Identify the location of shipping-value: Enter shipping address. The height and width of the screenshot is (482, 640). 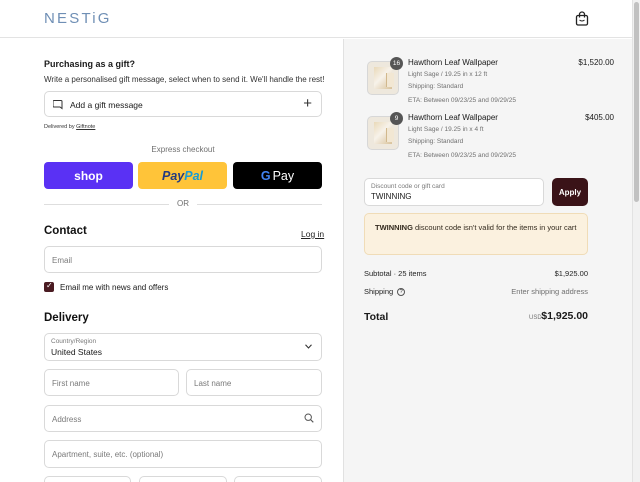
(549, 291).